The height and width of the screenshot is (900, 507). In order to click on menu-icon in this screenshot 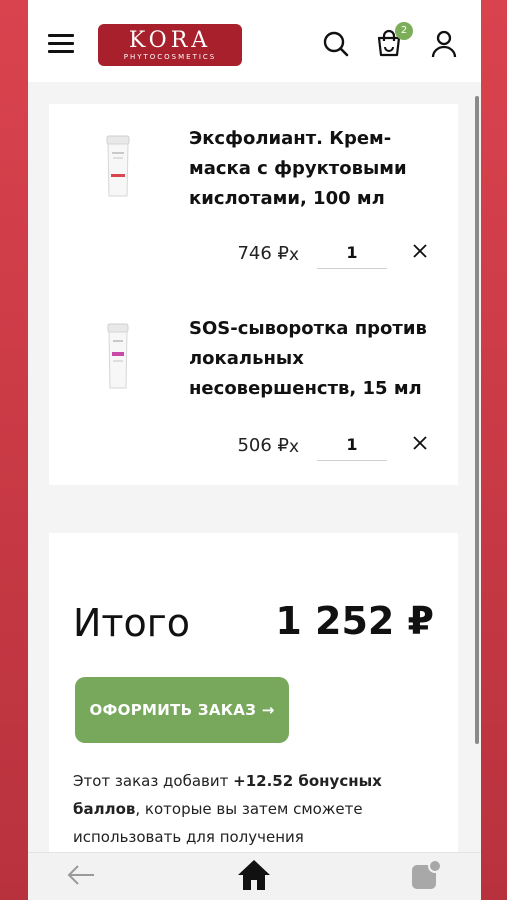, I will do `click(61, 44)`.